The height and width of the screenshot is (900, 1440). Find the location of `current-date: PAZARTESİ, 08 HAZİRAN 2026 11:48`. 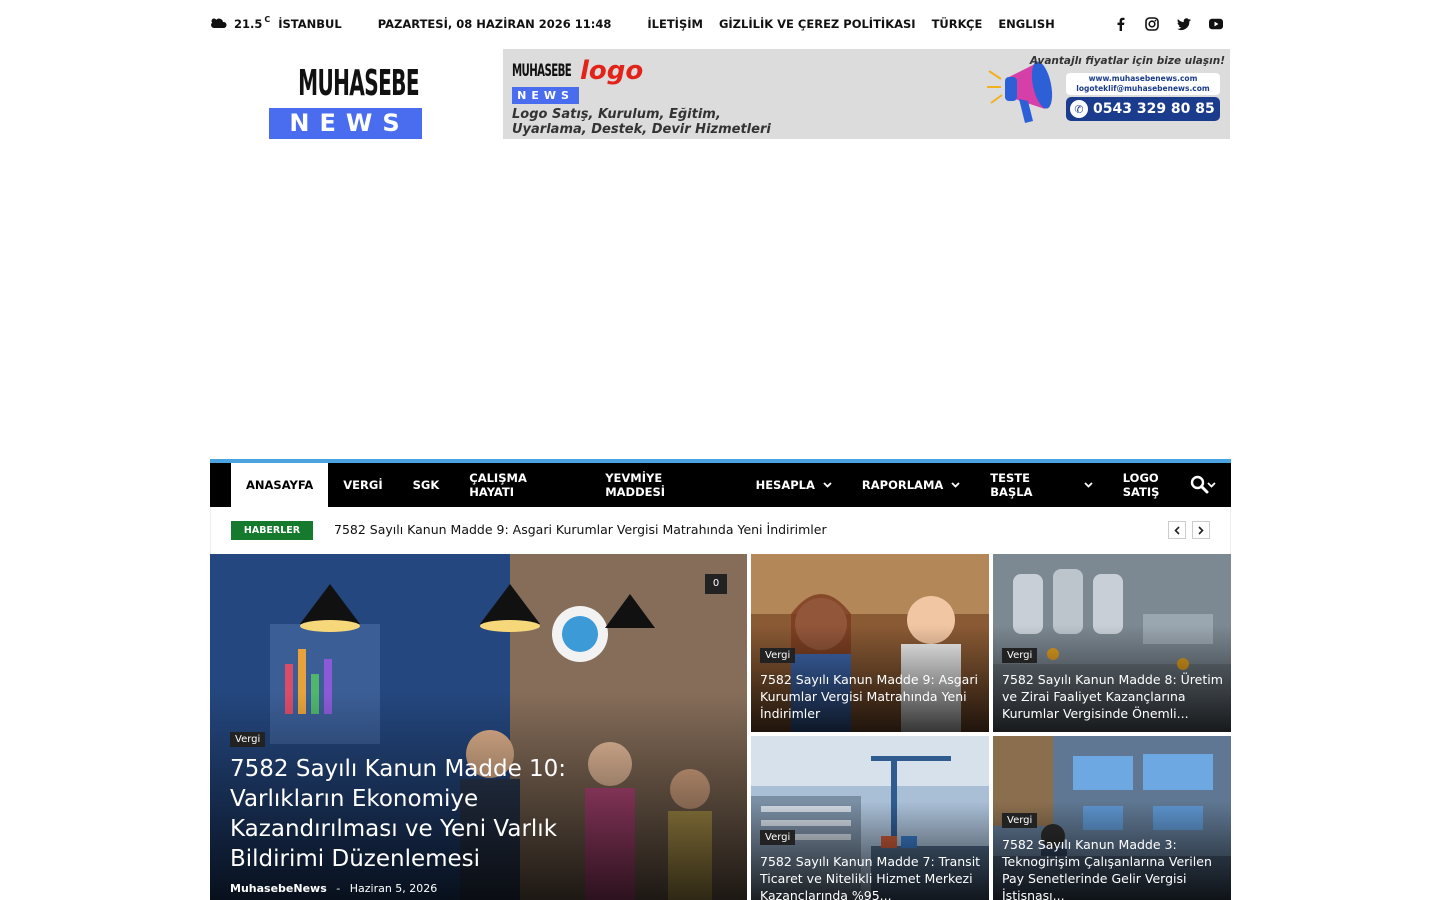

current-date: PAZARTESİ, 08 HAZİRAN 2026 11:48 is located at coordinates (494, 24).